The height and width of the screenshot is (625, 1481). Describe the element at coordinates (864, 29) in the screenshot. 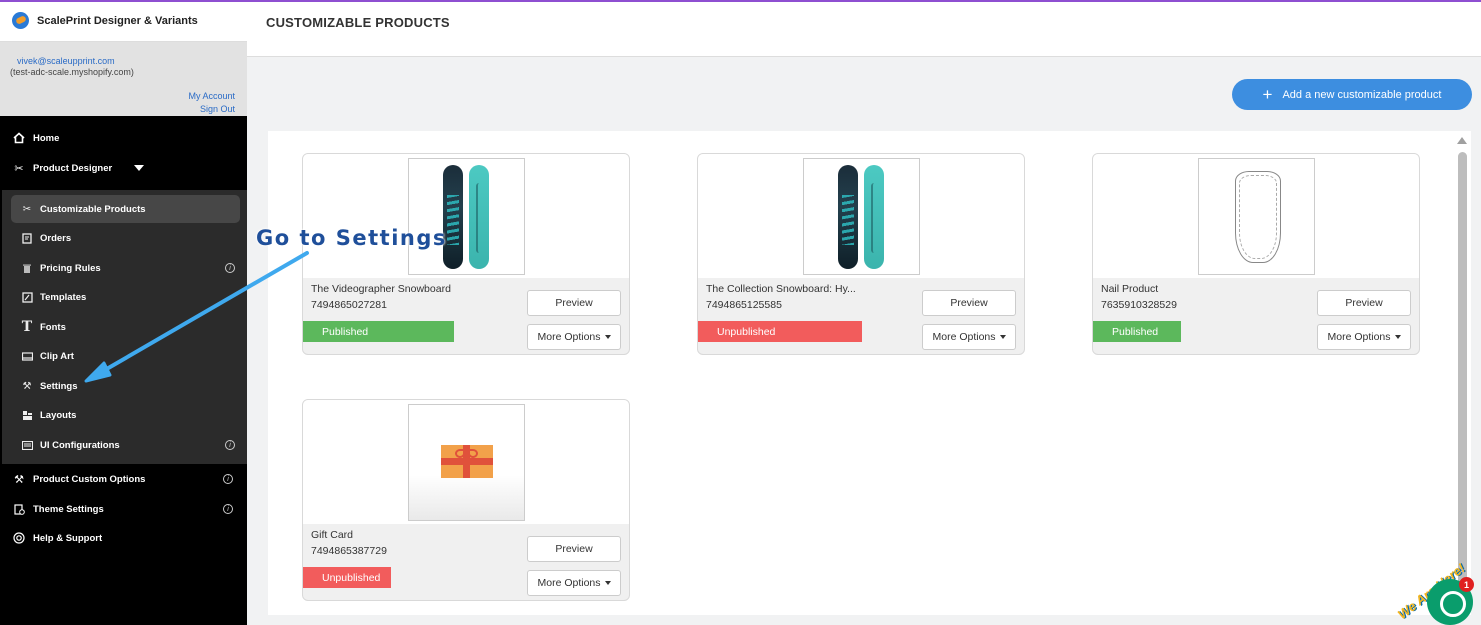

I see `page-header: CUSTOMIZABLE PRODUCTS` at that location.